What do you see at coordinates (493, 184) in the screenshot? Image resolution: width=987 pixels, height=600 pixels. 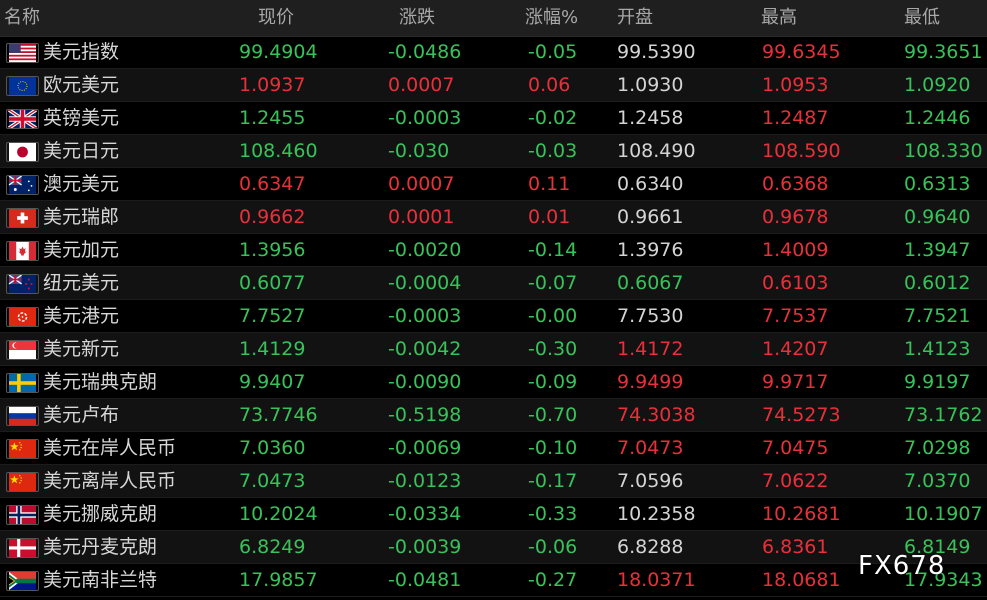 I see `table-row: 澳元美元 0.6347 0.0007 0.11 0.6340 0.6368 0.6313` at bounding box center [493, 184].